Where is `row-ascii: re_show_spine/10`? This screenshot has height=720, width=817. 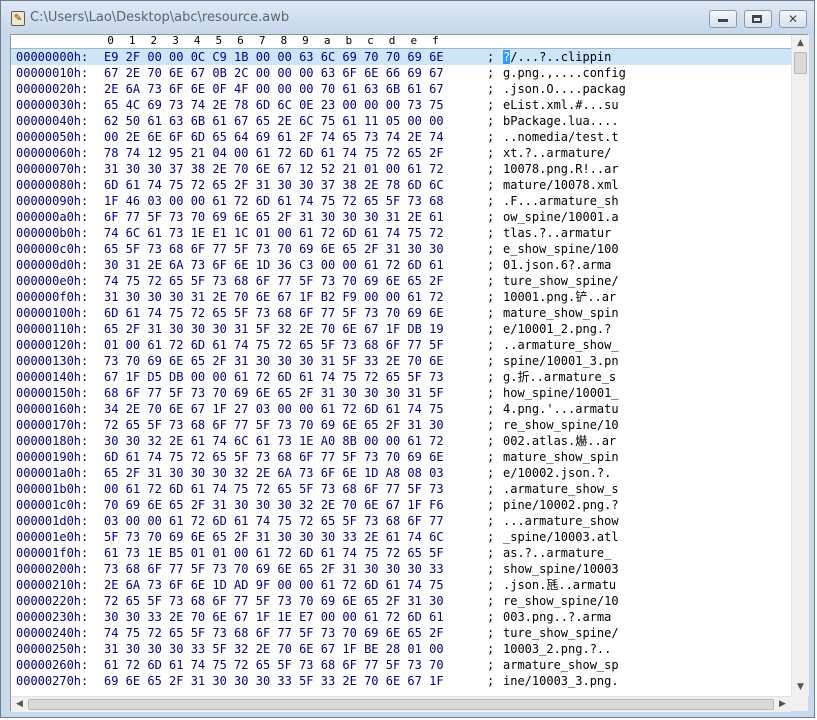 row-ascii: re_show_spine/10 is located at coordinates (561, 601).